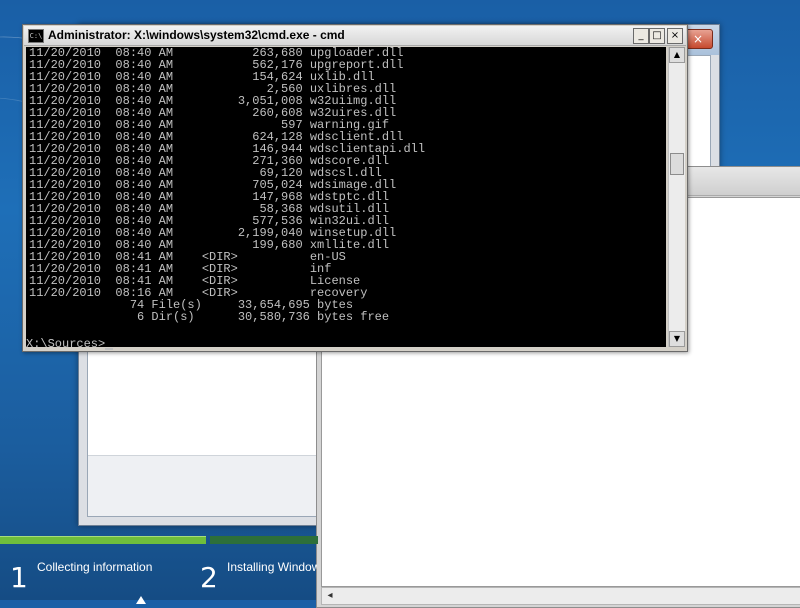  What do you see at coordinates (103, 540) in the screenshot?
I see `progress-segment-complete` at bounding box center [103, 540].